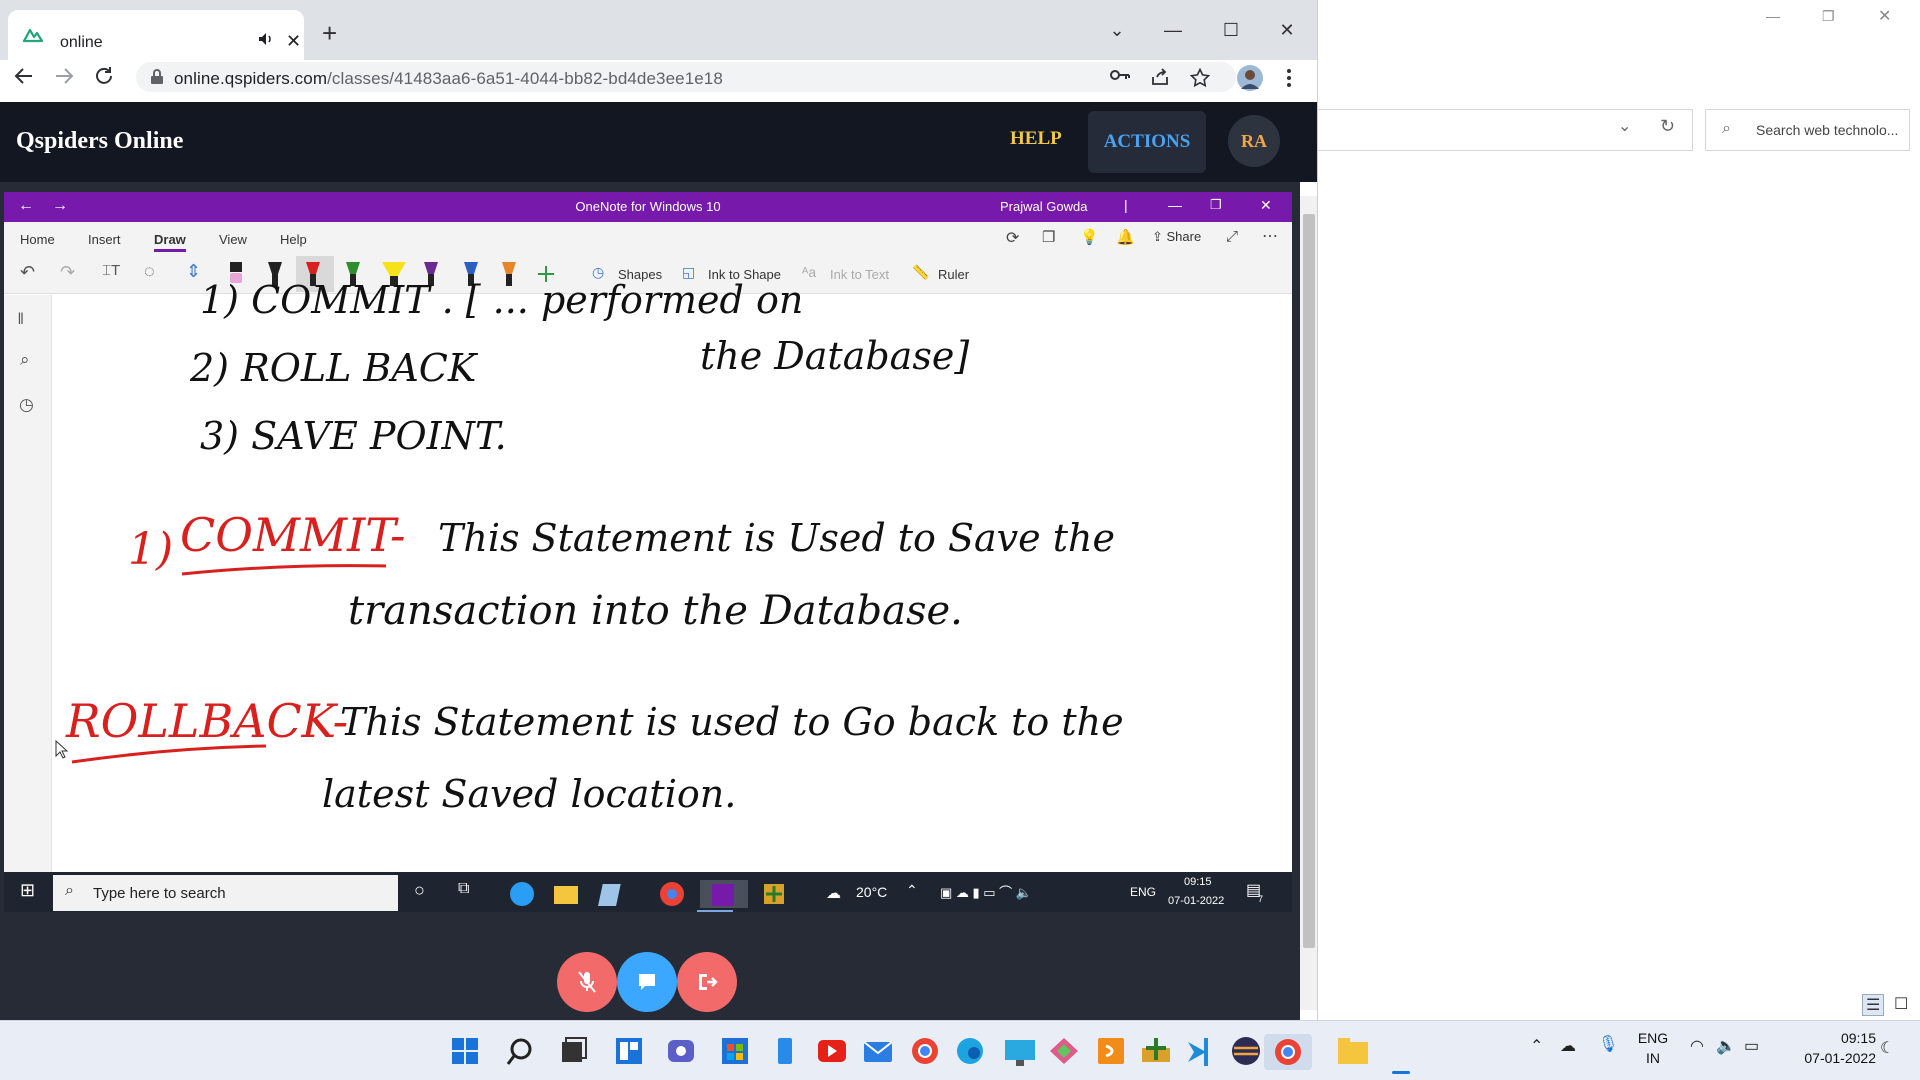 Image resolution: width=1920 pixels, height=1080 pixels. I want to click on chrome-menu-icon, so click(1289, 78).